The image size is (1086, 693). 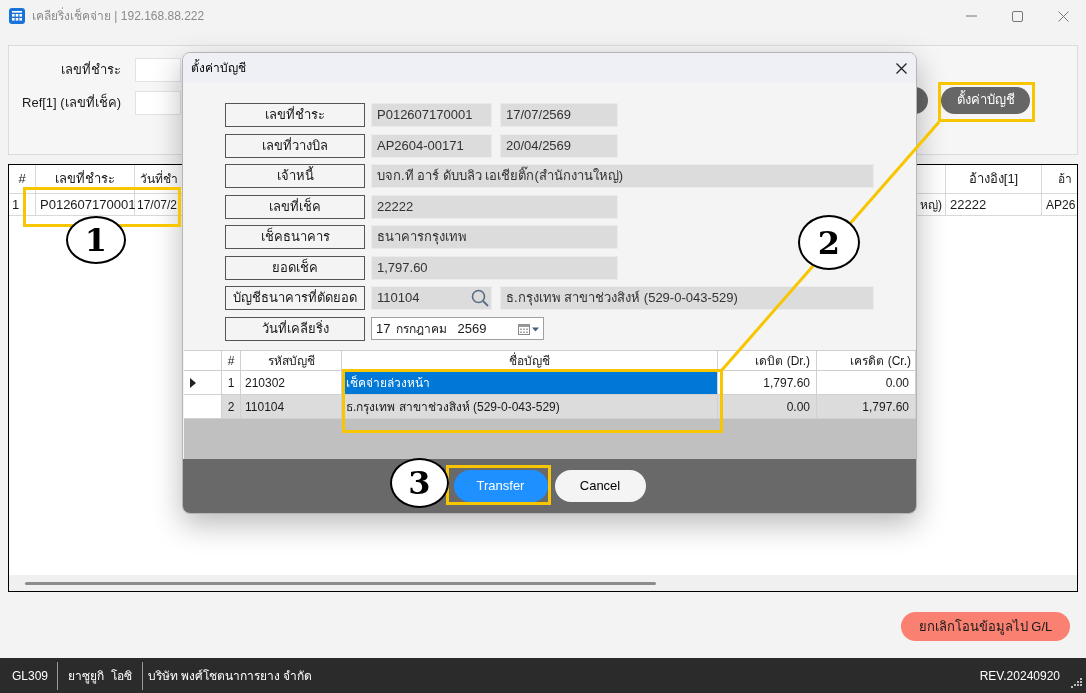 I want to click on table-cell: 2, so click(x=231, y=406).